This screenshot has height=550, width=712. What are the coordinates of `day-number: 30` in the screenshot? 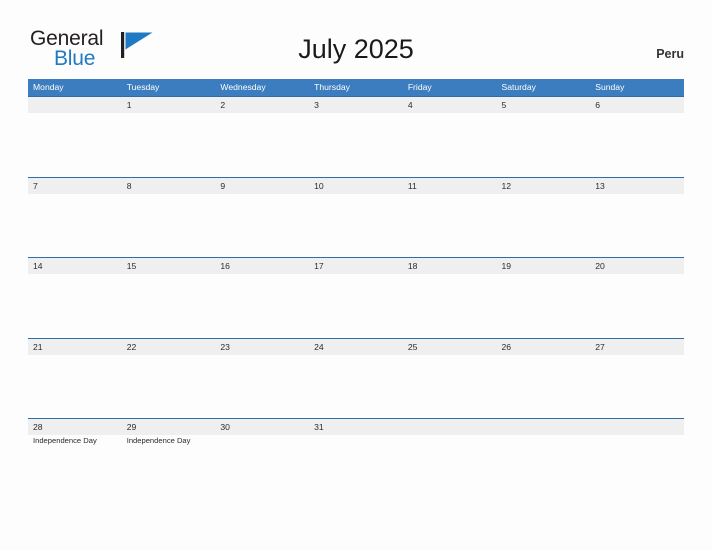 It's located at (225, 427).